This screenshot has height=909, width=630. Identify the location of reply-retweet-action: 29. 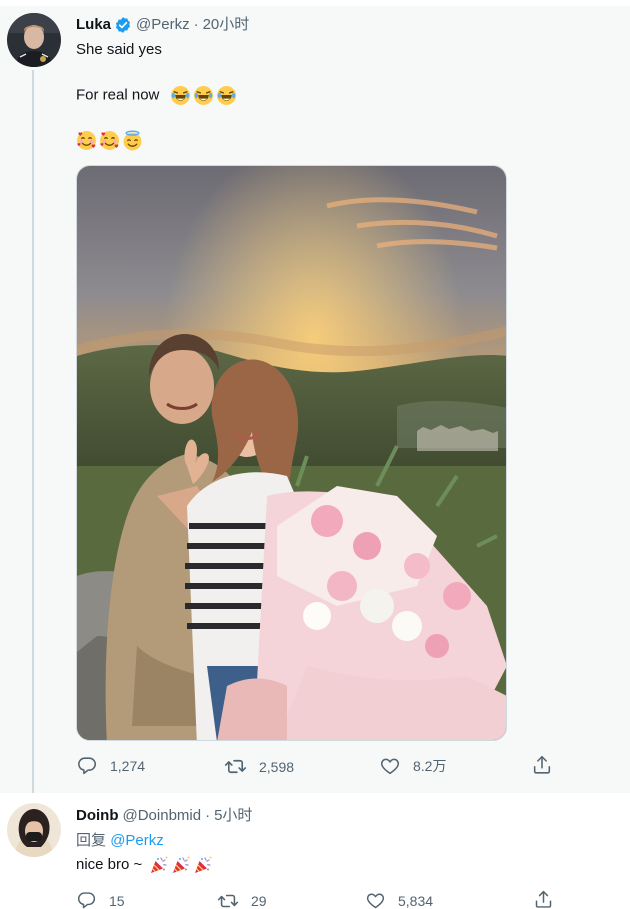
(242, 899).